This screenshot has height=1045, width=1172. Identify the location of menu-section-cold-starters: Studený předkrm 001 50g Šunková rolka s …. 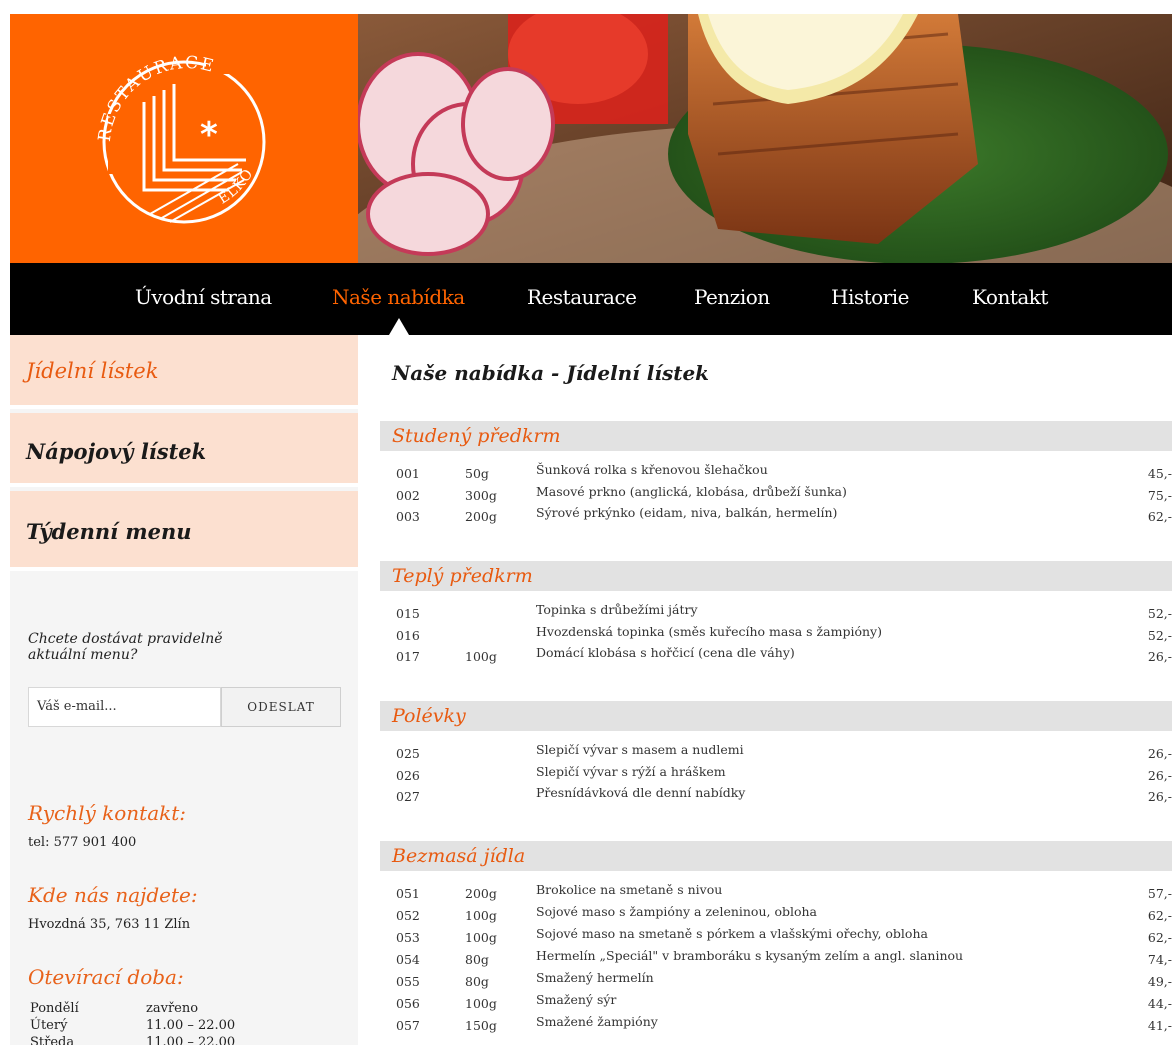
(776, 474).